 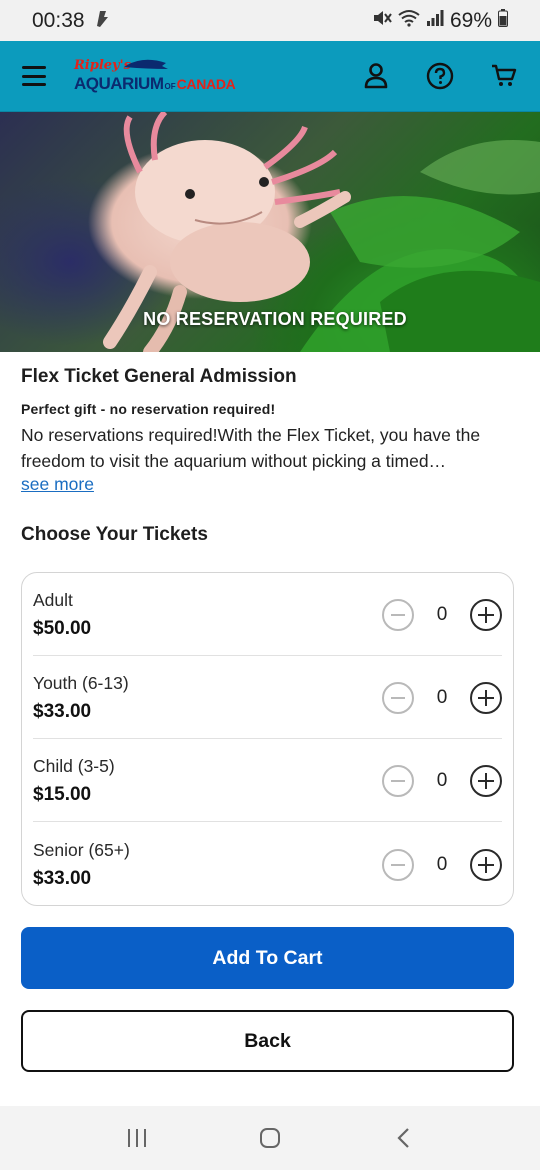 I want to click on logo-canada: CANADA, so click(x=206, y=83).